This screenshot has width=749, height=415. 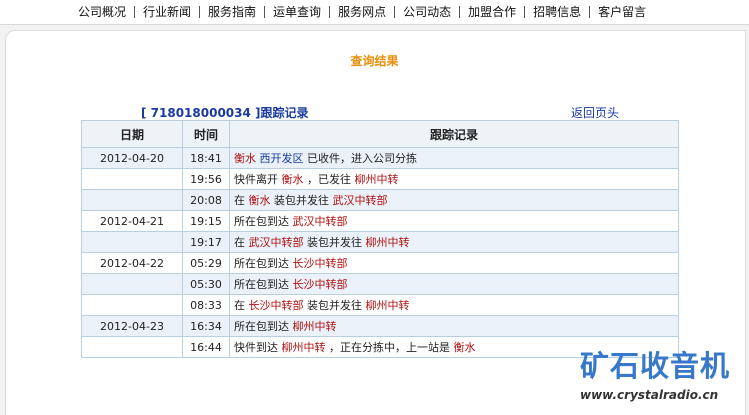 I want to click on table-row: 19:17 在 武汉中转部 装包并发往 柳州中转, so click(x=380, y=242).